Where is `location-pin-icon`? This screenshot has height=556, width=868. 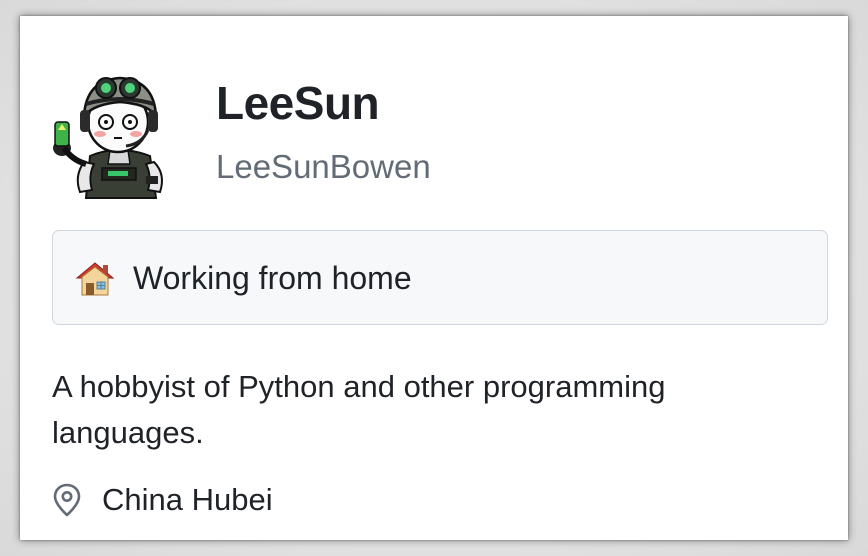
location-pin-icon is located at coordinates (67, 500).